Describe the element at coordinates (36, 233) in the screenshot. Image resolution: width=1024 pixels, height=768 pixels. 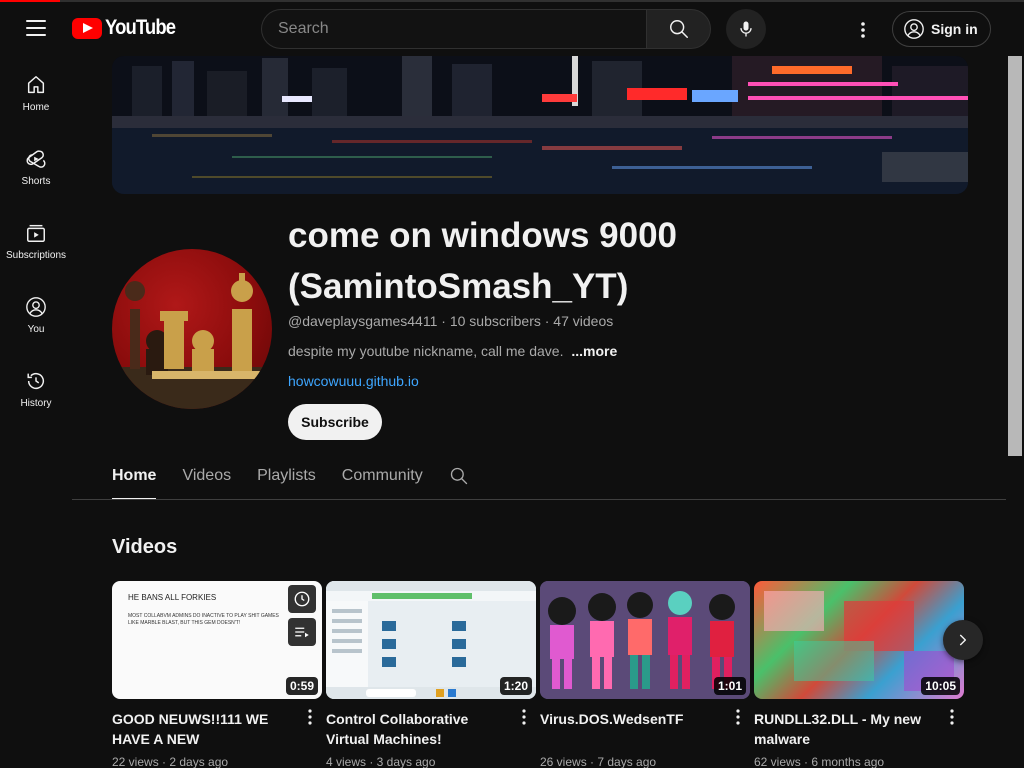
I see `subscriptions-icon` at that location.